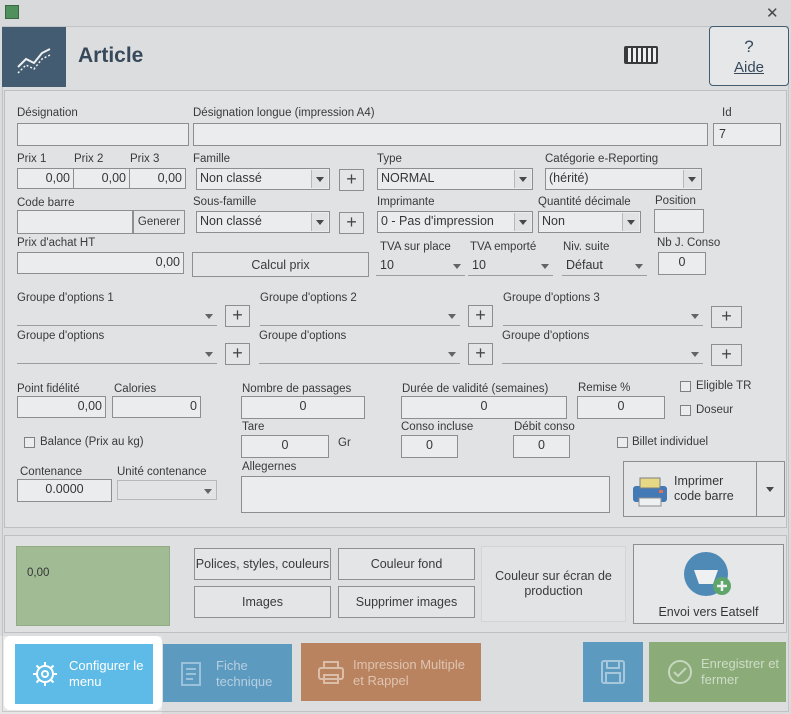 Image resolution: width=791 pixels, height=714 pixels. I want to click on eligible-tr-checkbox, so click(685, 386).